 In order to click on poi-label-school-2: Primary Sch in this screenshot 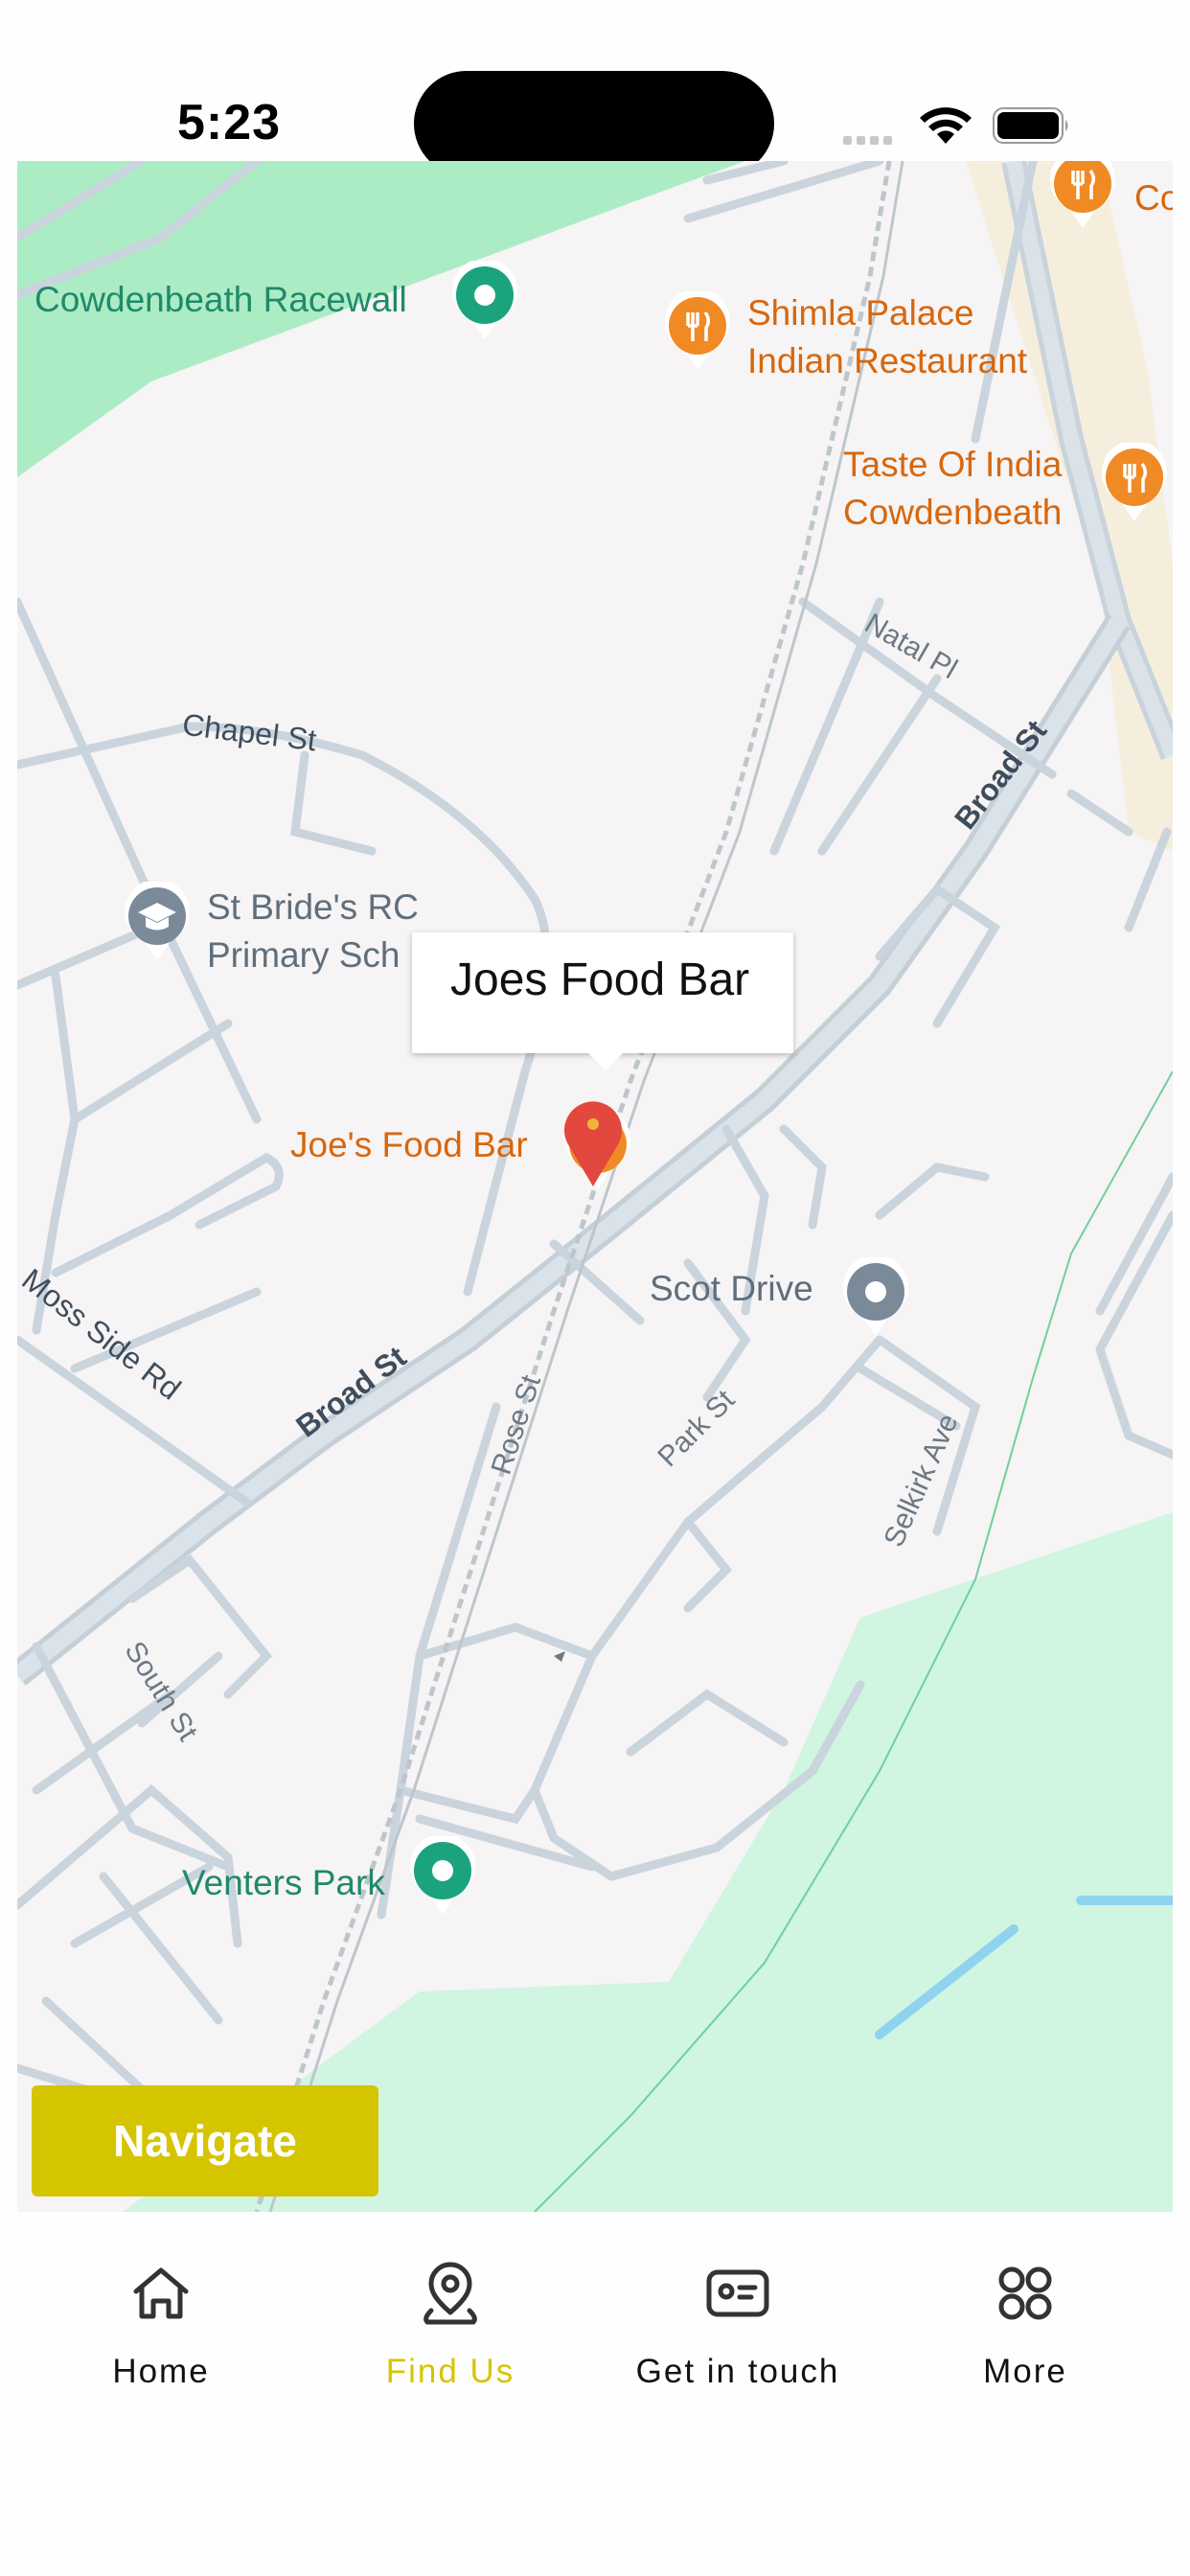, I will do `click(303, 955)`.